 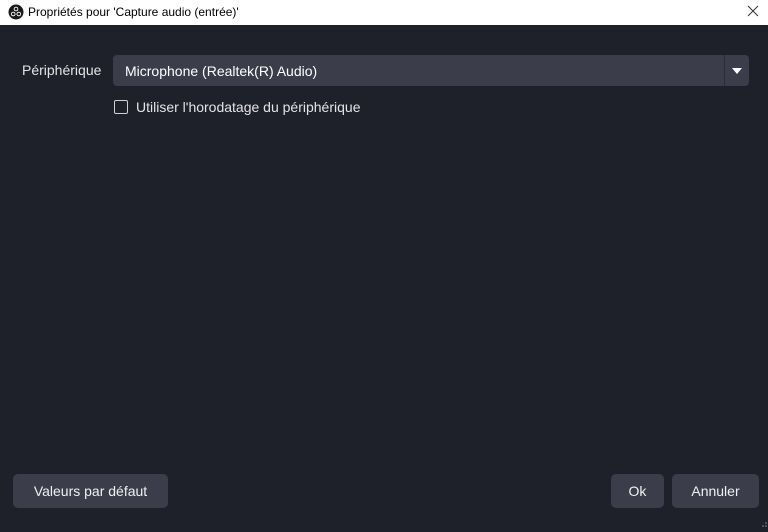 I want to click on device-timestamp-checkbox, so click(x=121, y=107).